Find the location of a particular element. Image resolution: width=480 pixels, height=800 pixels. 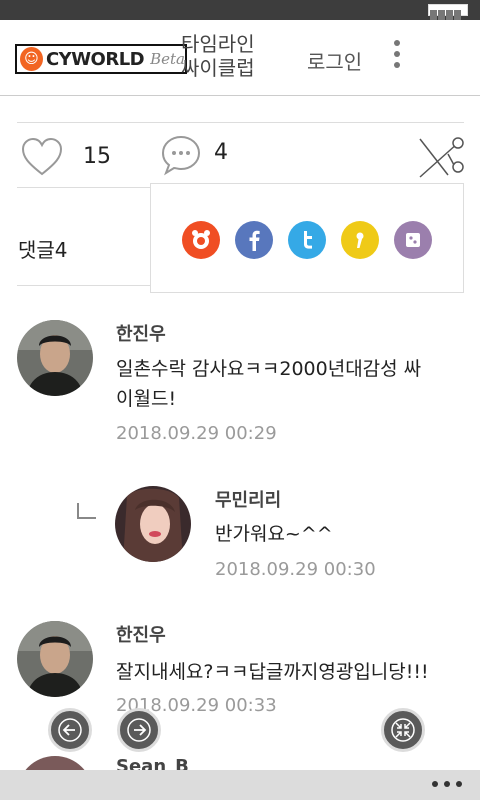

arrow-right-icon is located at coordinates (139, 730).